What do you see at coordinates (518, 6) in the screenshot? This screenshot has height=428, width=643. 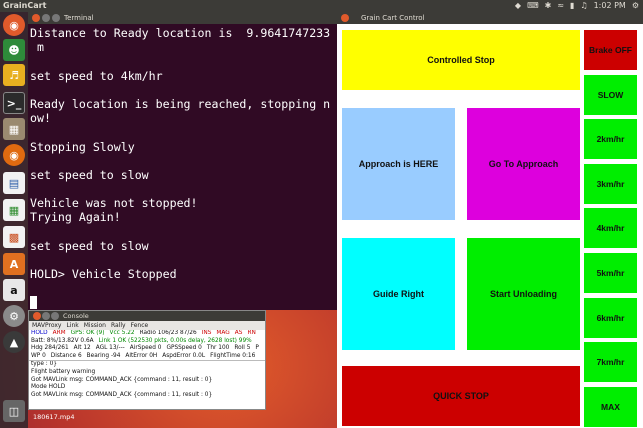 I see `dropbox-icon: ◆` at bounding box center [518, 6].